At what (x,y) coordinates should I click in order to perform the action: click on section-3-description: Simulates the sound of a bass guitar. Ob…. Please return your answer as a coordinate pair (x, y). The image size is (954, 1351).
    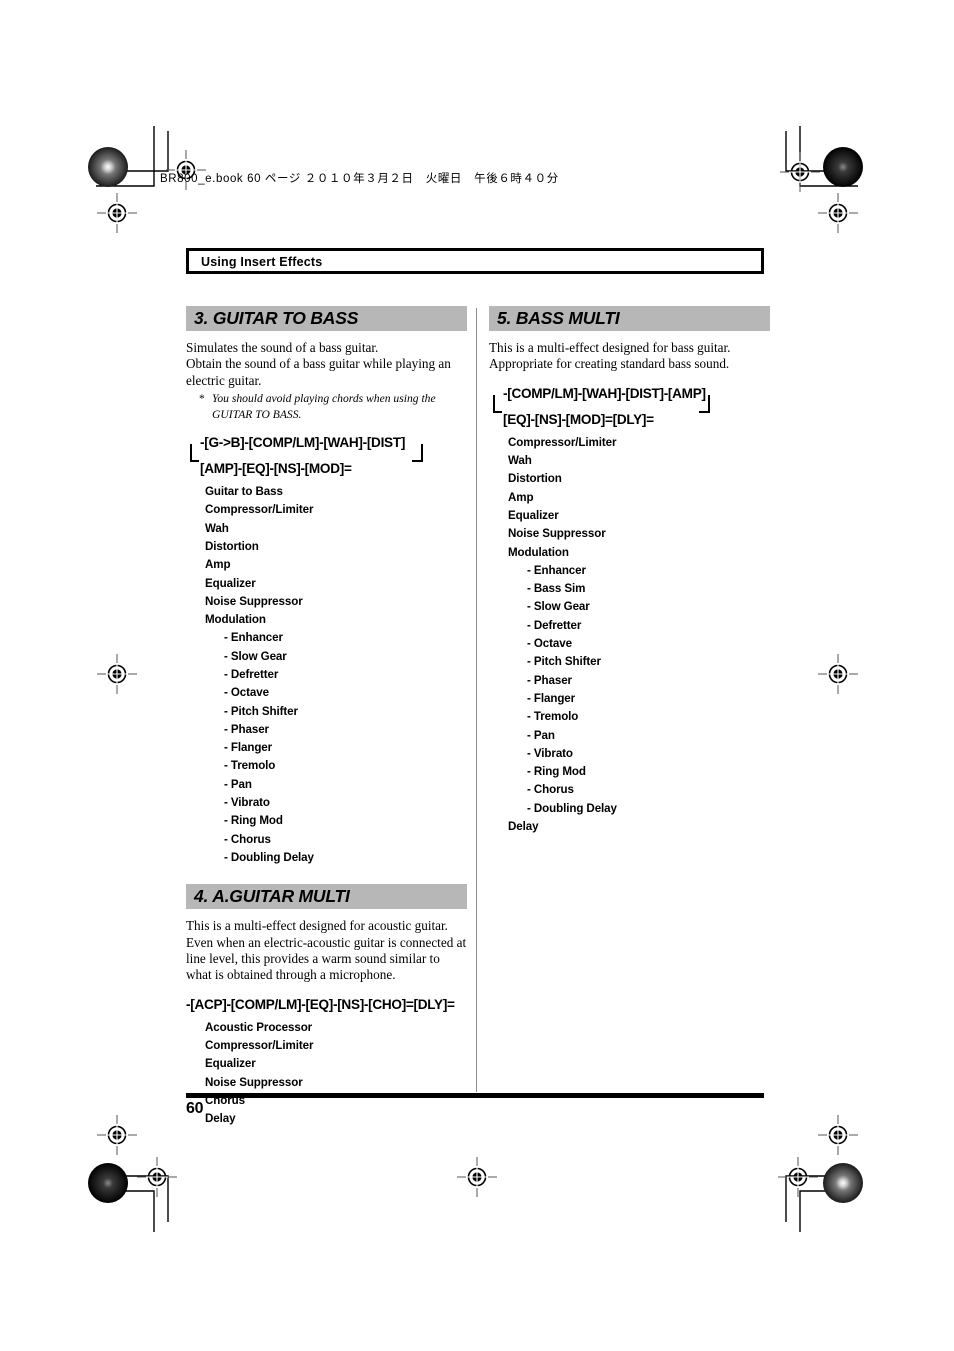
    Looking at the image, I should click on (326, 364).